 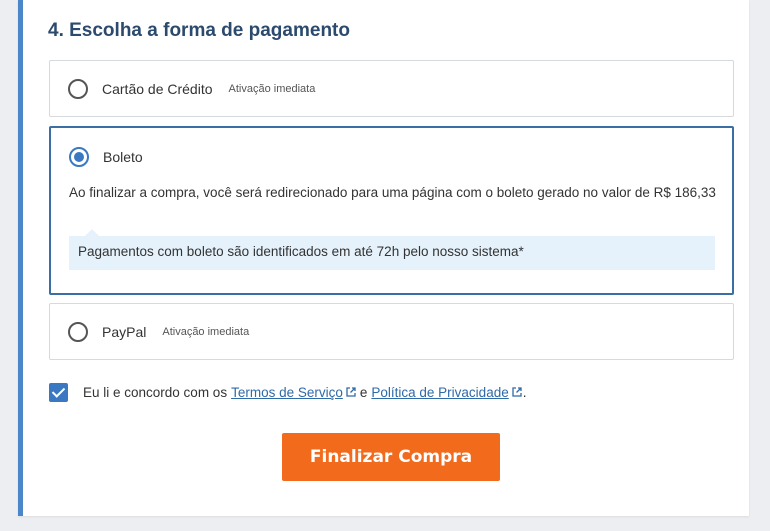 I want to click on agreement-prefix: Eu li e concordo com os, so click(x=155, y=392).